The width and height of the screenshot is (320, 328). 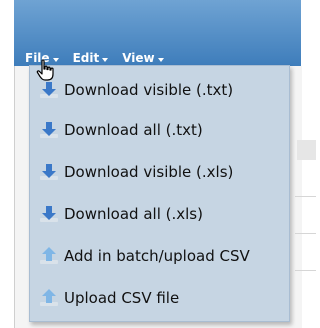 I want to click on menu-item-label: Add in batch/upload CSV, so click(x=157, y=256).